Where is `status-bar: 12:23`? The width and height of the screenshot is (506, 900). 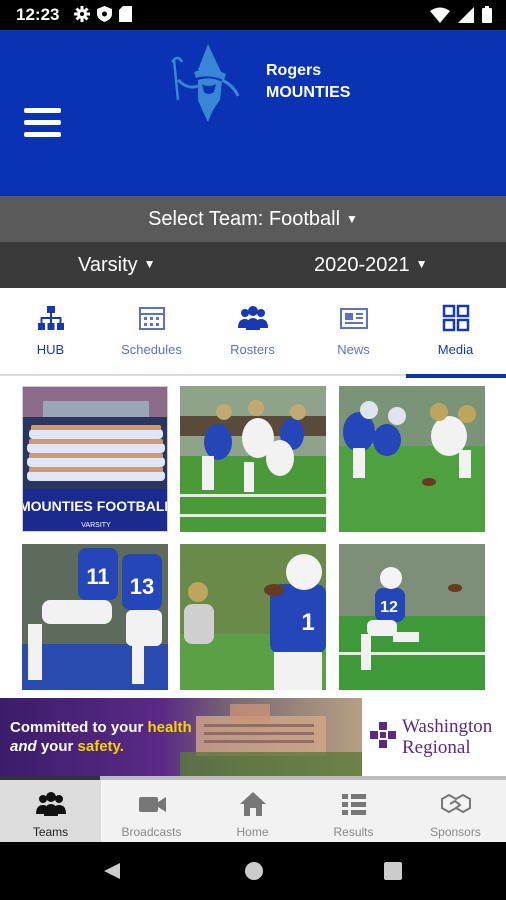
status-bar: 12:23 is located at coordinates (253, 15).